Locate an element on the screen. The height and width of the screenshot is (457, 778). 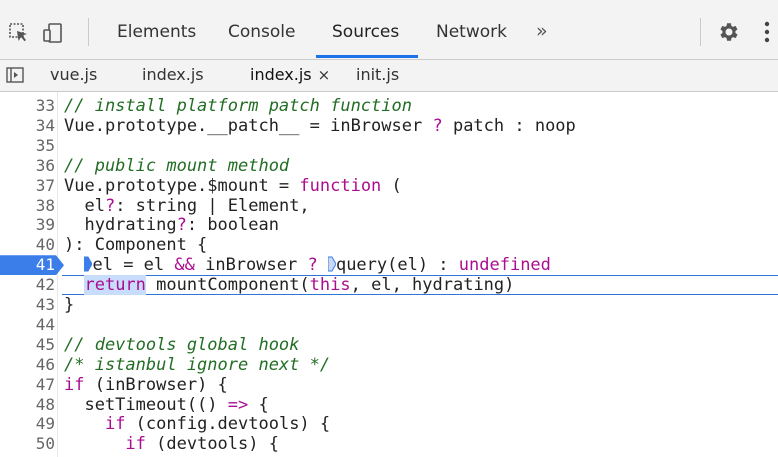
code-text: setTimeout(() => { is located at coordinates (166, 404).